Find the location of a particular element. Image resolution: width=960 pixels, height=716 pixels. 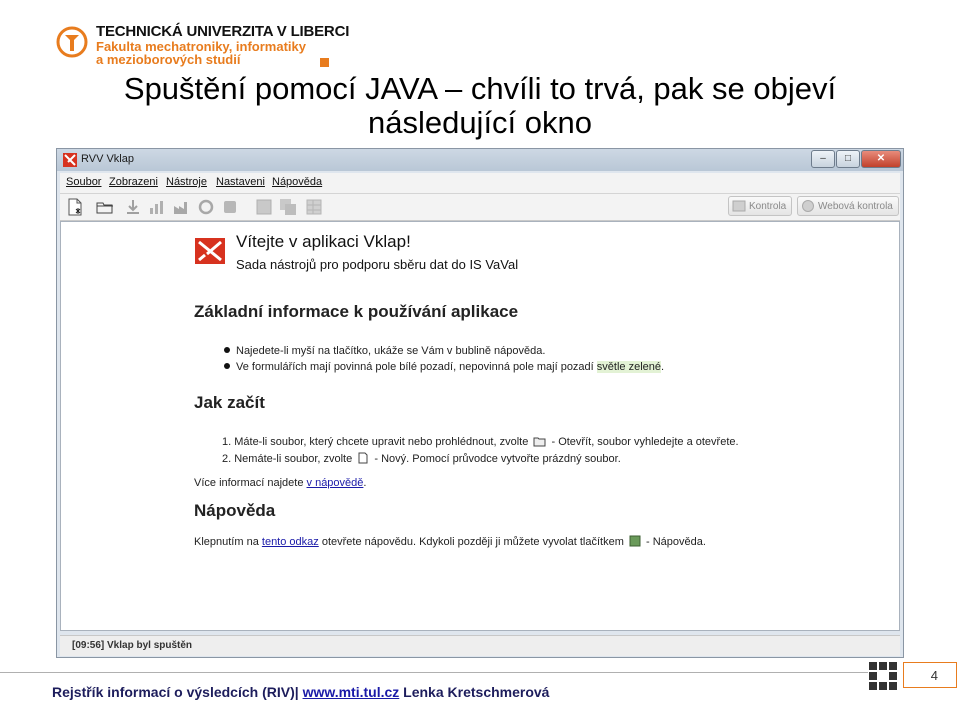

footer-link: www.mti.tul.cz is located at coordinates (351, 692).